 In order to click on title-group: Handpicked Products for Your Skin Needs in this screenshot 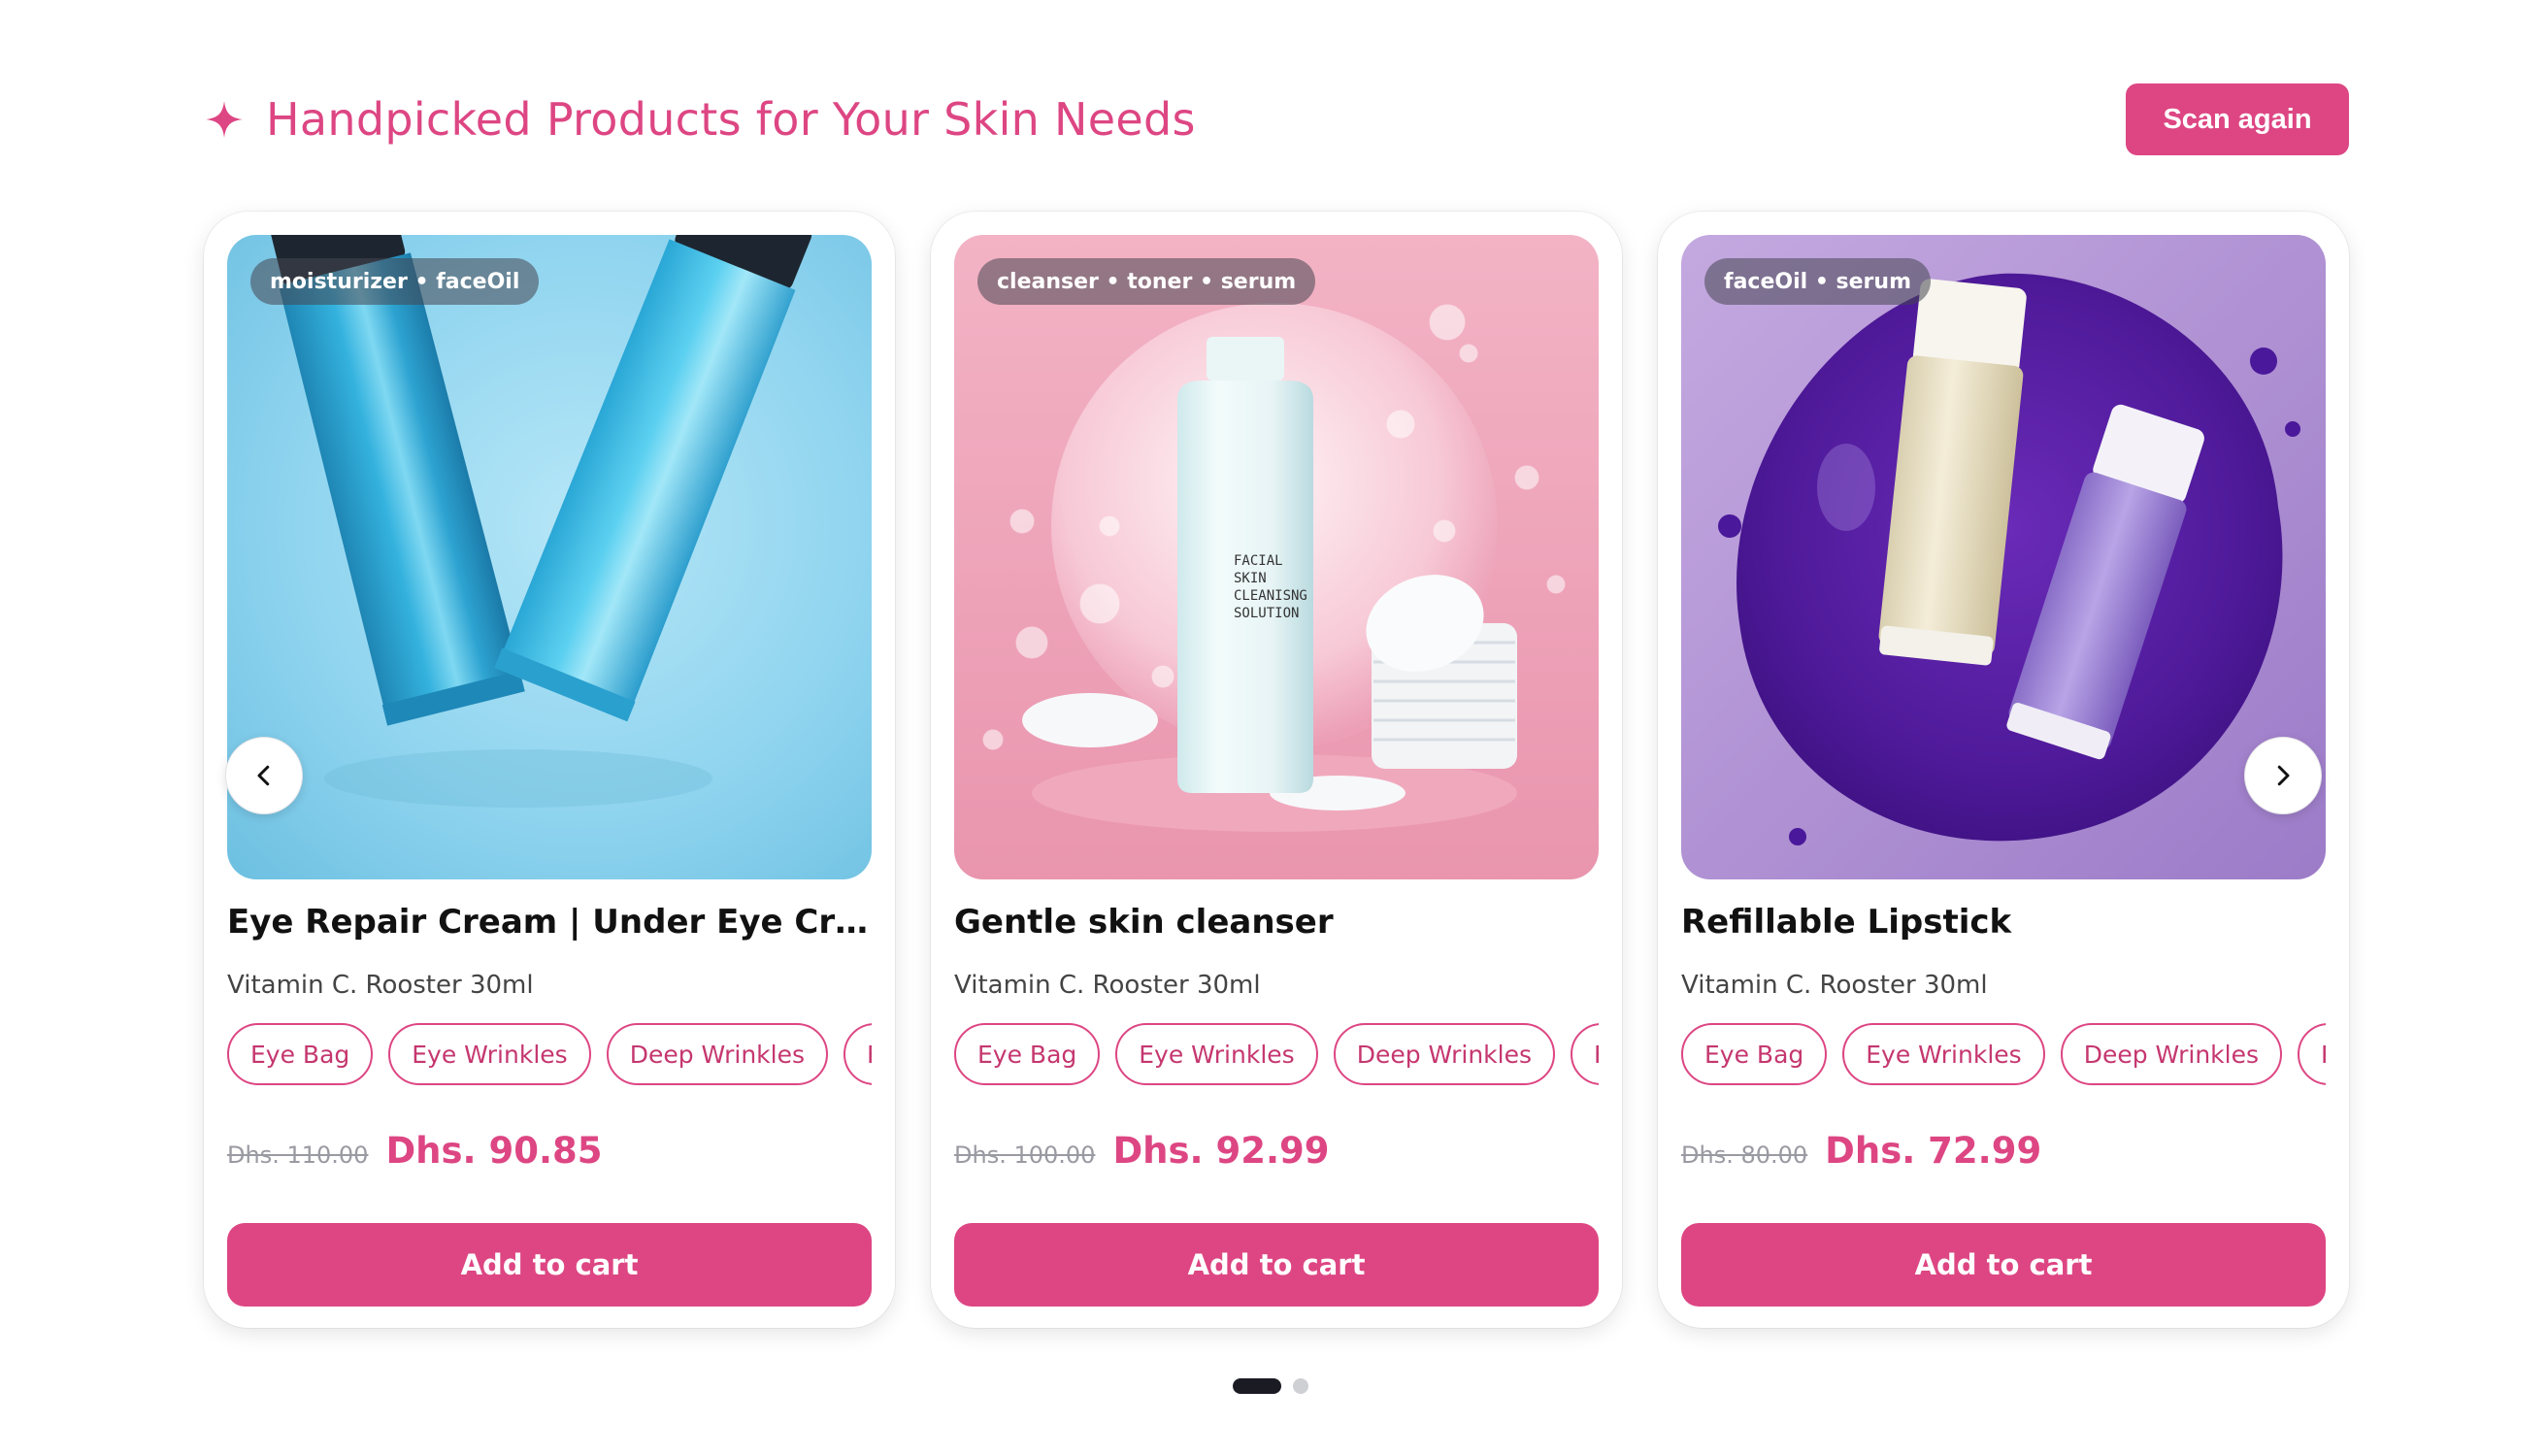, I will do `click(700, 119)`.